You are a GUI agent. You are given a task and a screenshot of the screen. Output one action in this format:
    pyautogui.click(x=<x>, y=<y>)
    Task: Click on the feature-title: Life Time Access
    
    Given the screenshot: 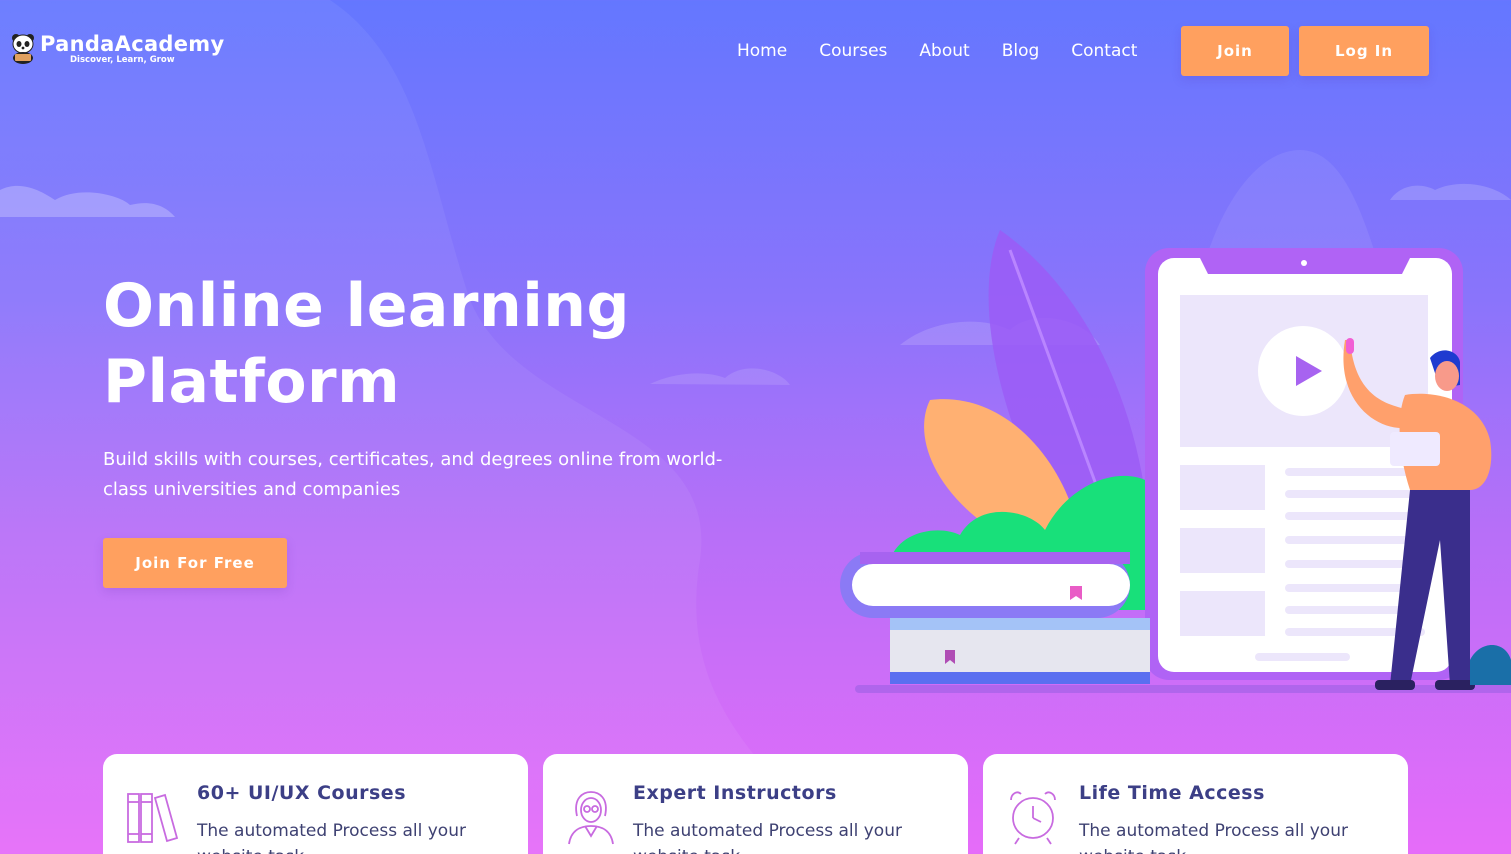 What is the action you would take?
    pyautogui.click(x=1172, y=793)
    